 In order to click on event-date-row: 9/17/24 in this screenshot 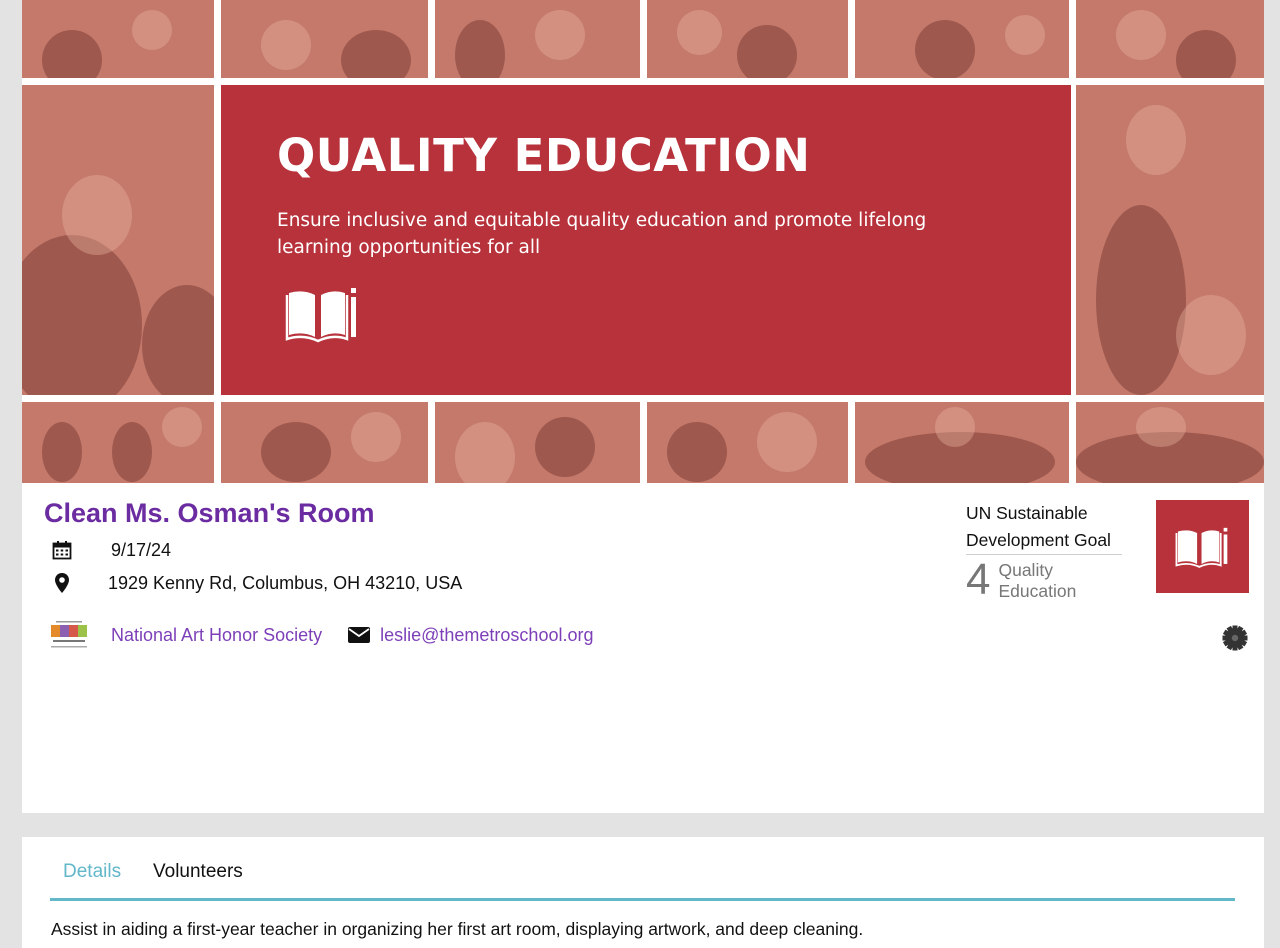, I will do `click(111, 550)`.